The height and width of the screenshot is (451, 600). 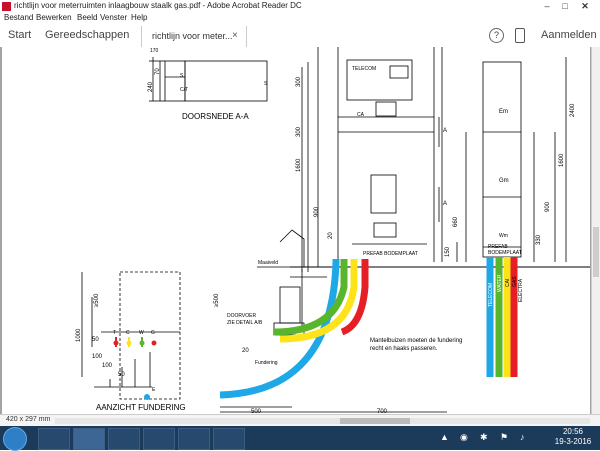 I want to click on label-telecom: TELECOM, so click(x=364, y=69).